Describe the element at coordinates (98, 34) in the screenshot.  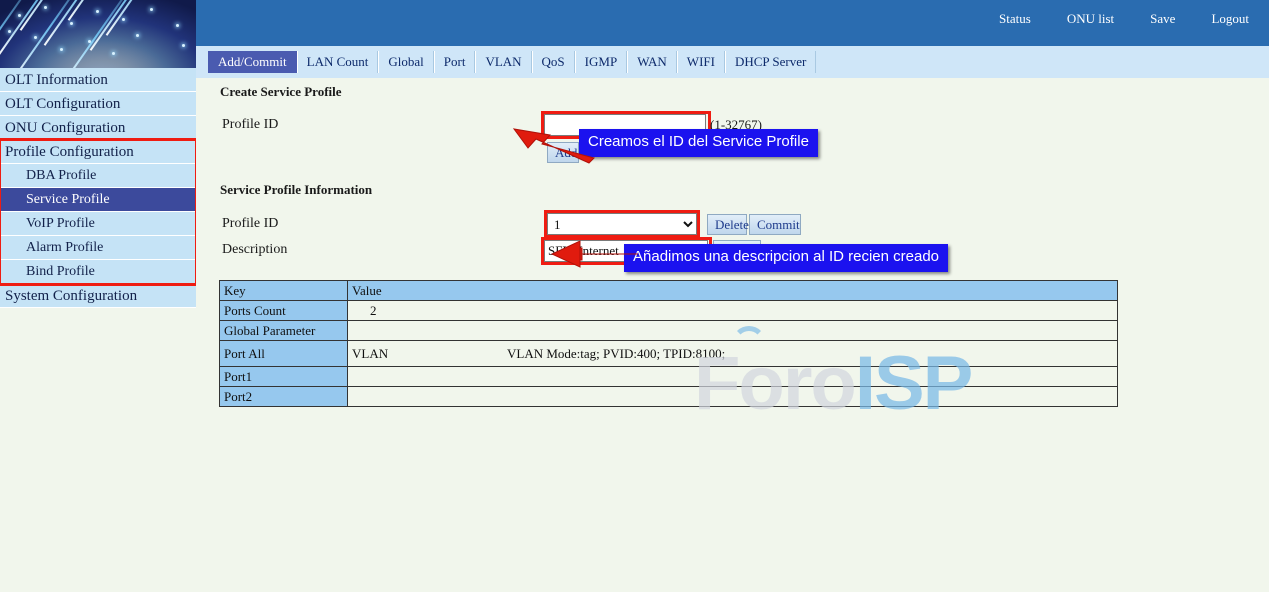
I see `banner-image` at that location.